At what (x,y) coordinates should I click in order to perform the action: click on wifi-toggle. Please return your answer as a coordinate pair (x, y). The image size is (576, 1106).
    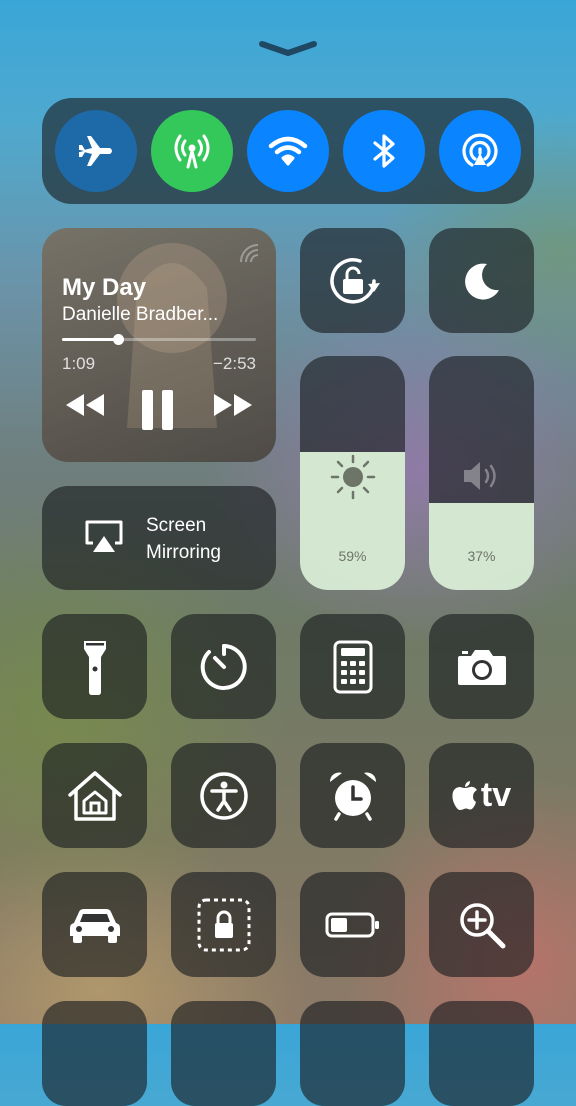
    Looking at the image, I should click on (288, 151).